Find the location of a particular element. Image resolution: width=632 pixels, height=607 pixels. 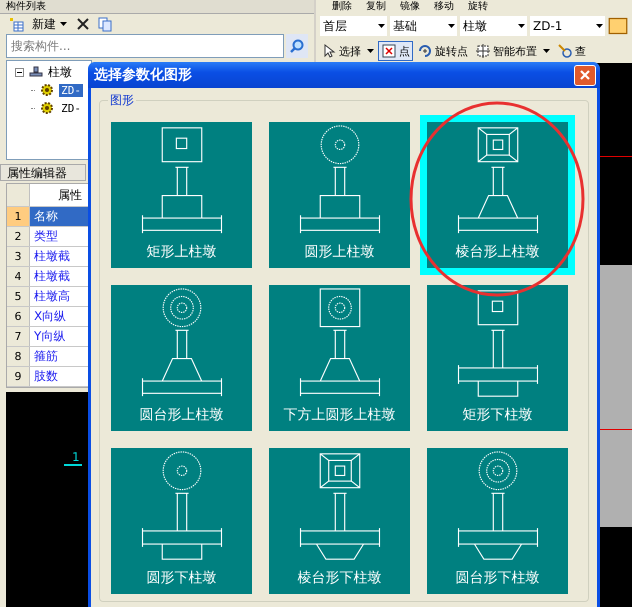

group-label: 图形 is located at coordinates (122, 100).